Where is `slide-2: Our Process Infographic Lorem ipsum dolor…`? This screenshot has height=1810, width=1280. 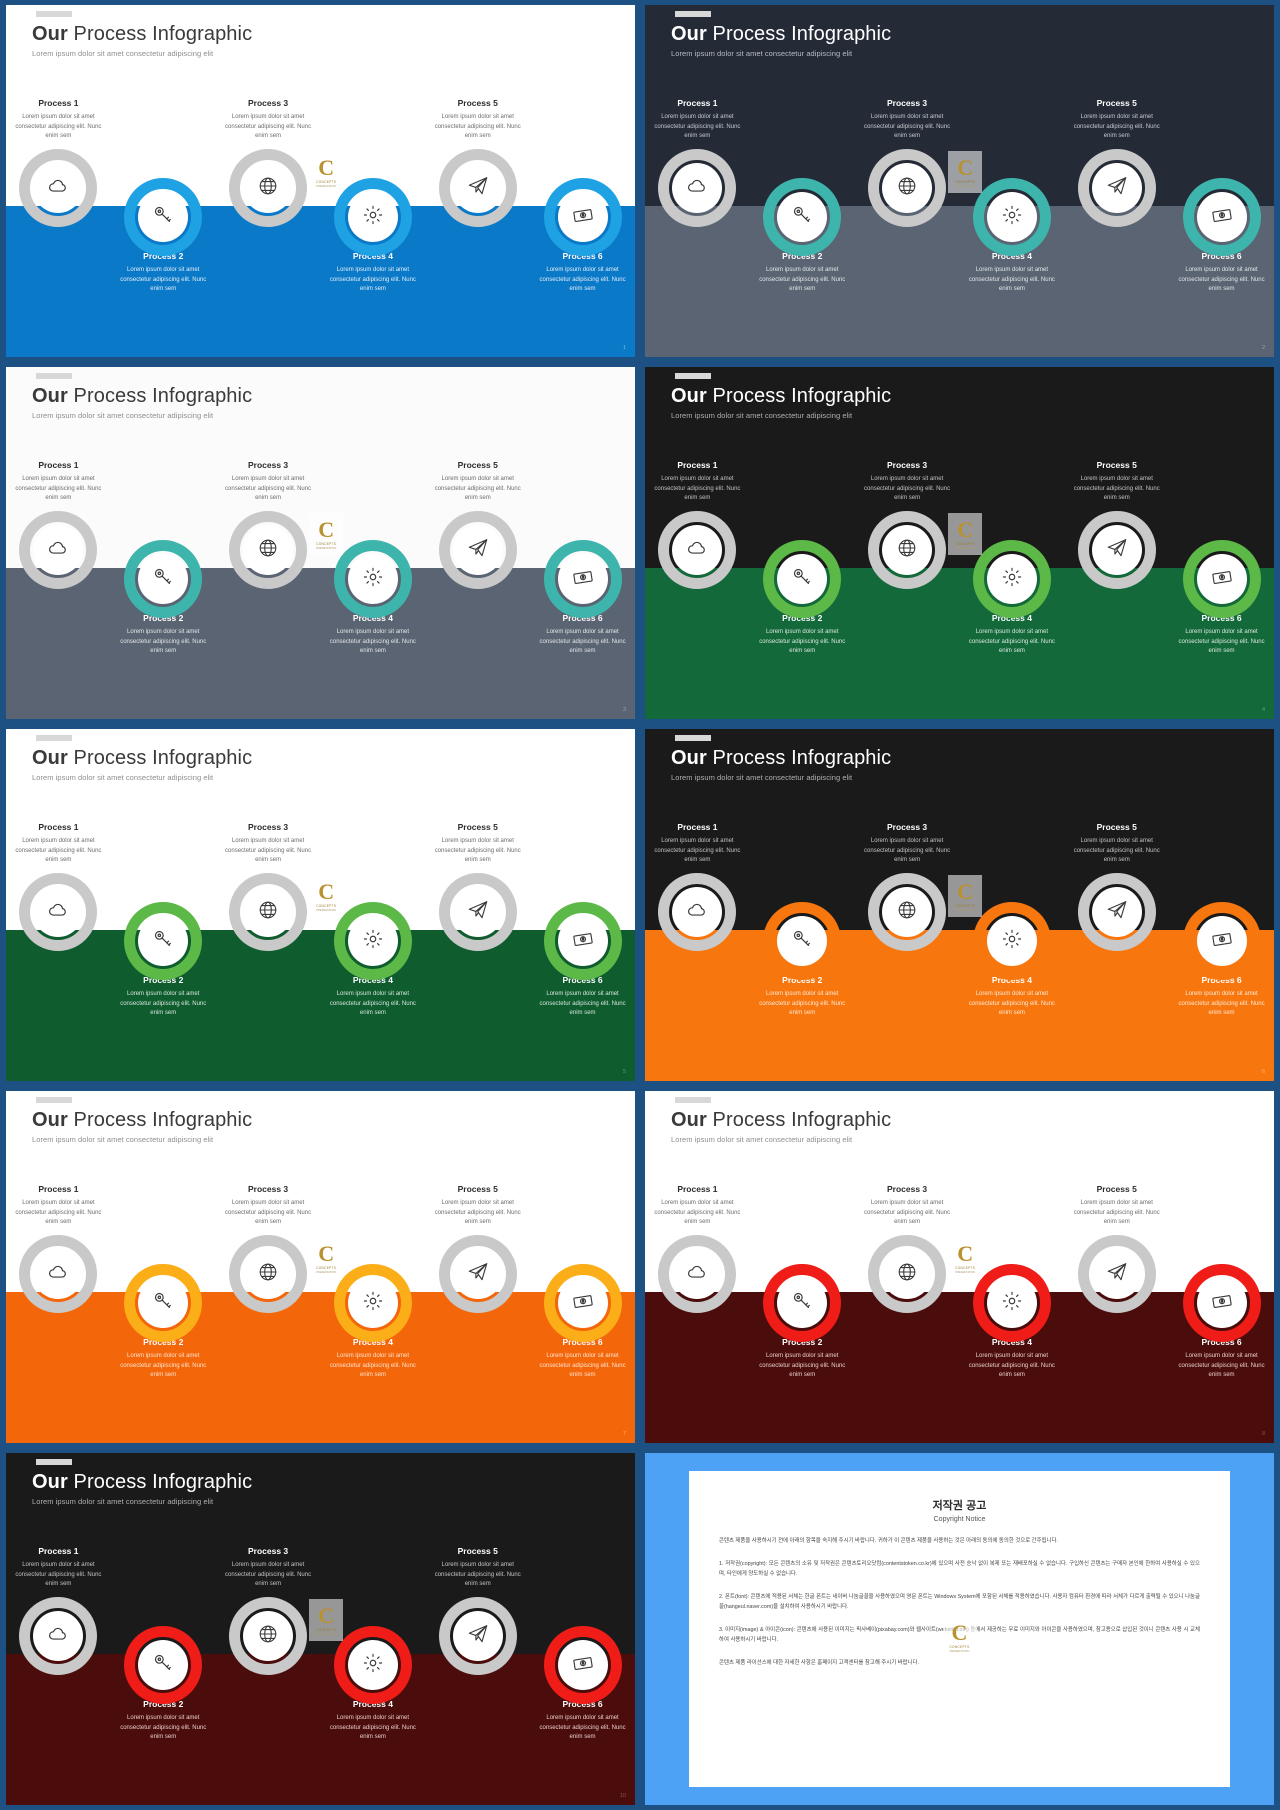 slide-2: Our Process Infographic Lorem ipsum dolor… is located at coordinates (959, 181).